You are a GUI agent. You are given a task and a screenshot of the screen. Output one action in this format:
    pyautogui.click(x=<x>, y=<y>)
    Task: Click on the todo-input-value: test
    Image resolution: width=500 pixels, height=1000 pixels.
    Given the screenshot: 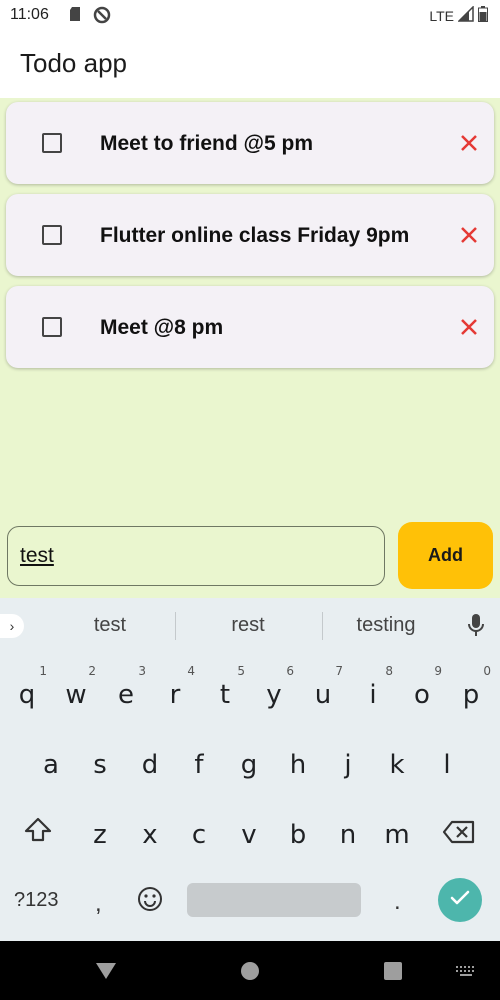 What is the action you would take?
    pyautogui.click(x=37, y=555)
    